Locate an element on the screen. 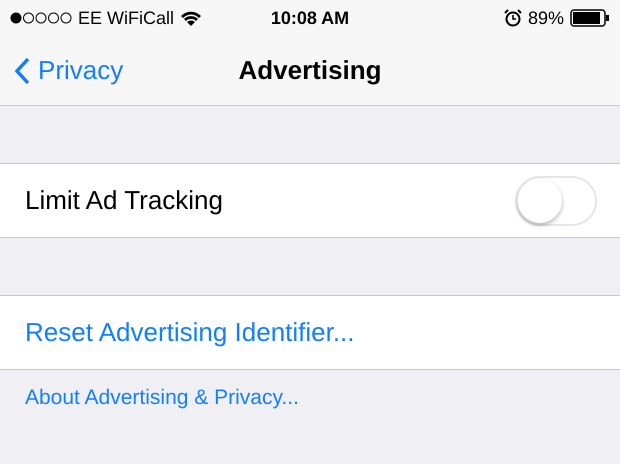 The height and width of the screenshot is (464, 620). page-title: Advertising is located at coordinates (310, 70).